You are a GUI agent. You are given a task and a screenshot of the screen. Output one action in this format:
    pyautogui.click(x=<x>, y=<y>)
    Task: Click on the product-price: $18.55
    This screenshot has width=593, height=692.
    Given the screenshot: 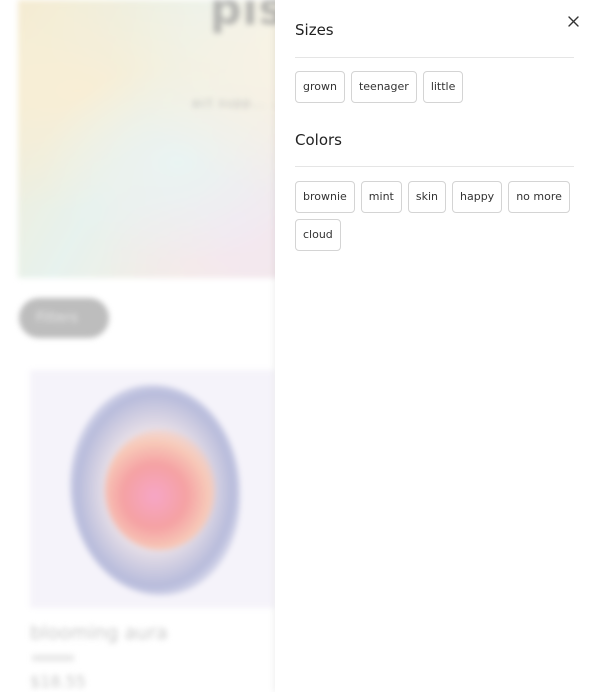 What is the action you would take?
    pyautogui.click(x=58, y=681)
    